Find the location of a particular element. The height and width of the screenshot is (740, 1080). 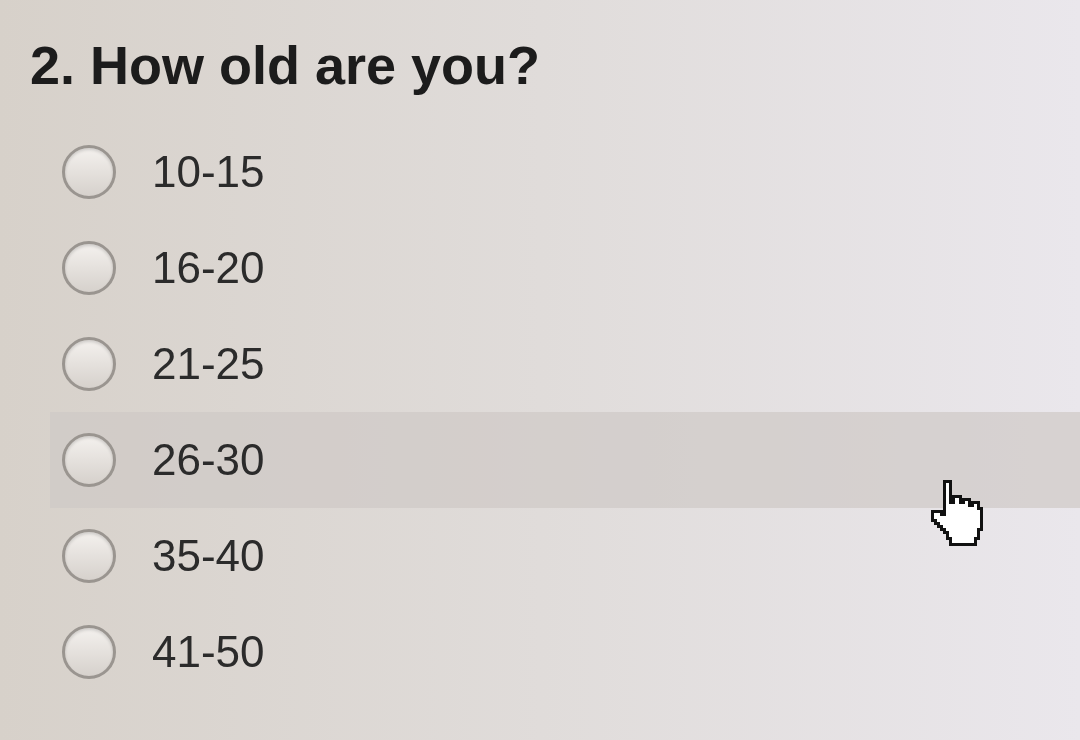

option-label: 21-25 is located at coordinates (208, 364).